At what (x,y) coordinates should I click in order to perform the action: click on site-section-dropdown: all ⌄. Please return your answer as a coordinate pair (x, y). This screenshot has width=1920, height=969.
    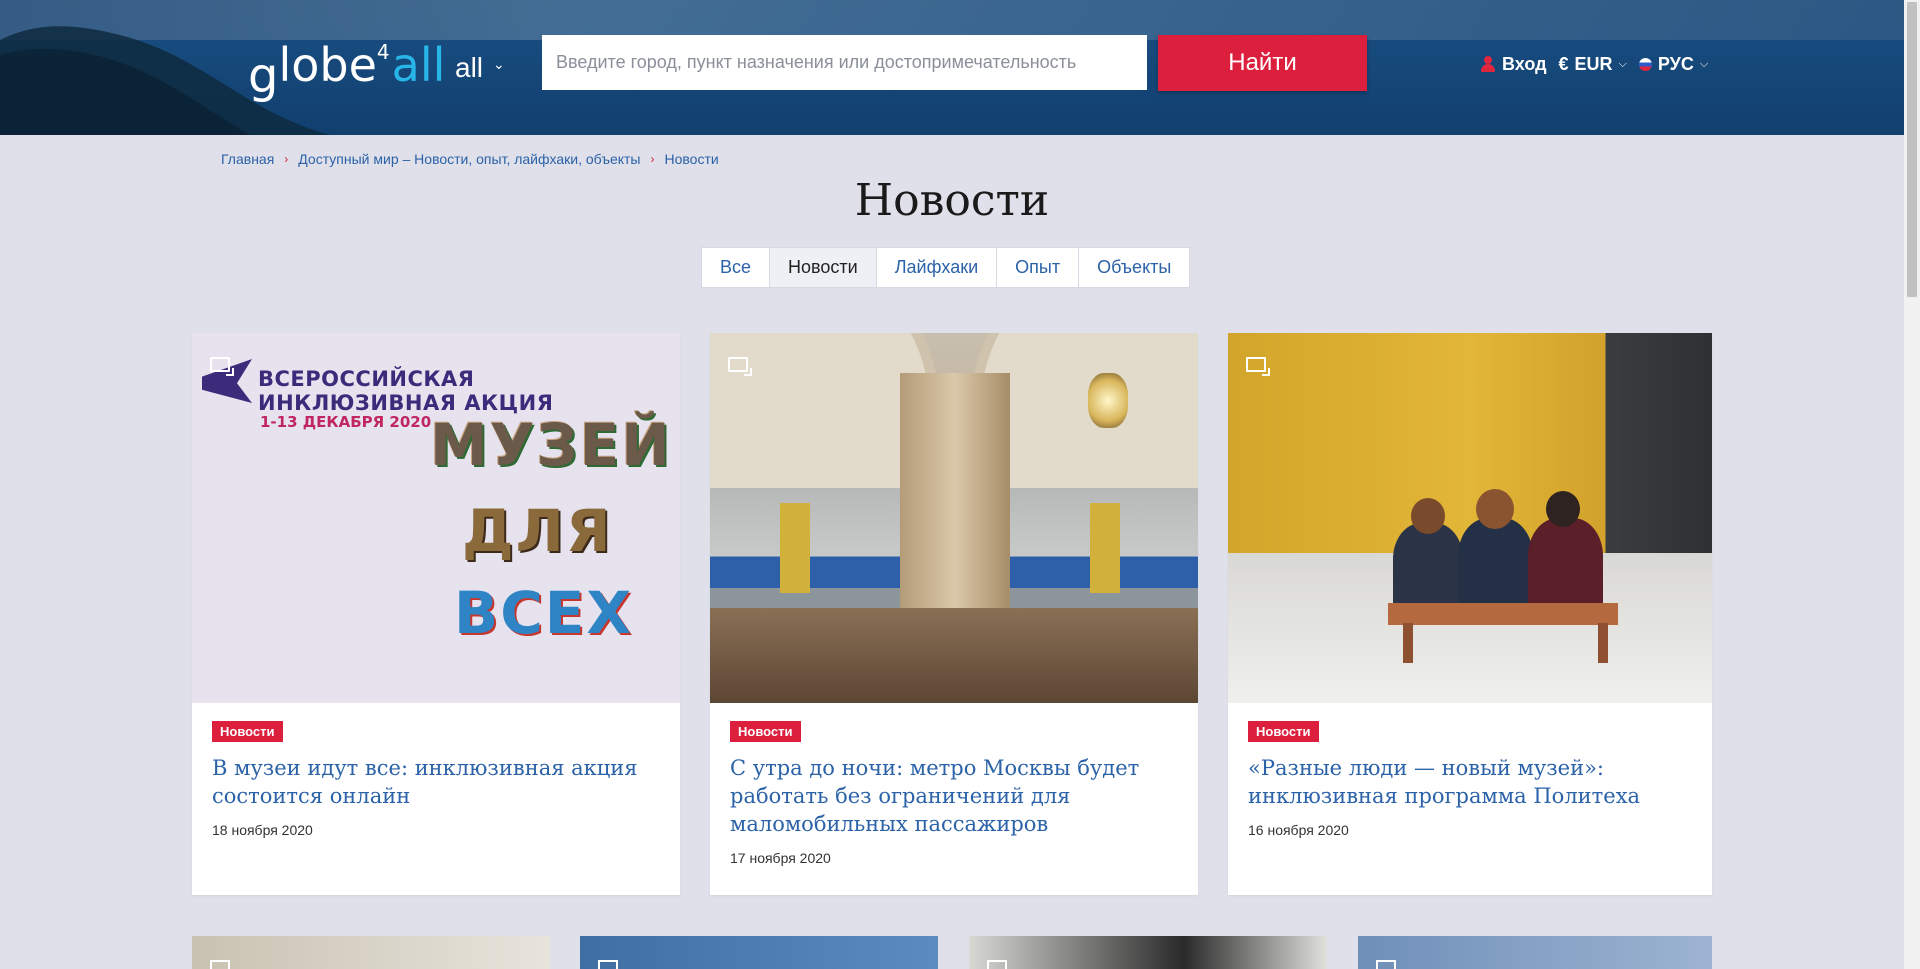
    Looking at the image, I should click on (480, 68).